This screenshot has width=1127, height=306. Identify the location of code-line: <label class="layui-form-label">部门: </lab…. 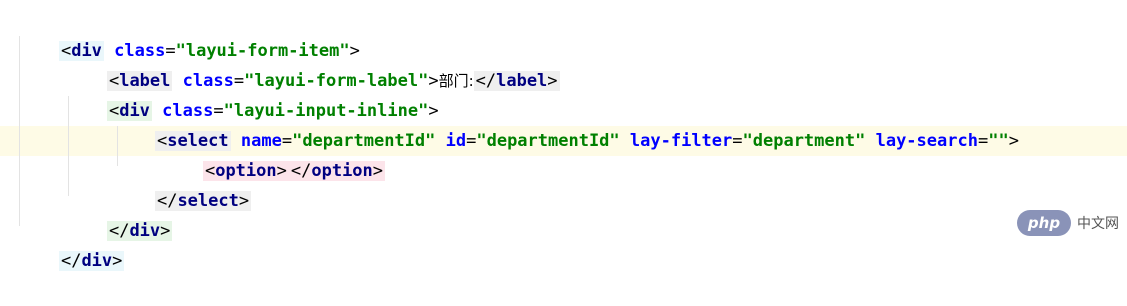
(313, 63).